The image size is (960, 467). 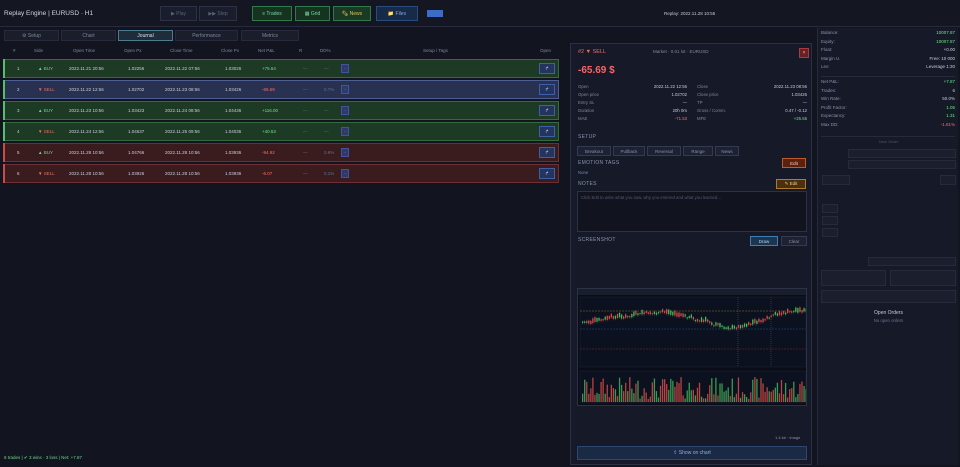 I want to click on tab-journal: Journal, so click(x=145, y=35).